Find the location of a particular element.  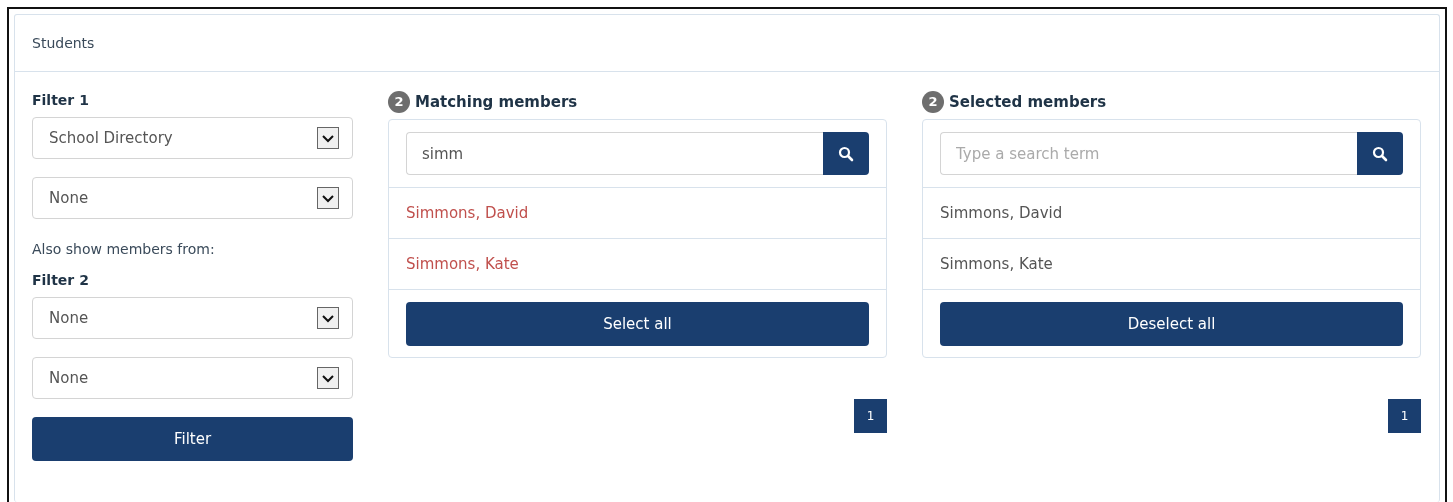

search-field: simm is located at coordinates (614, 153).